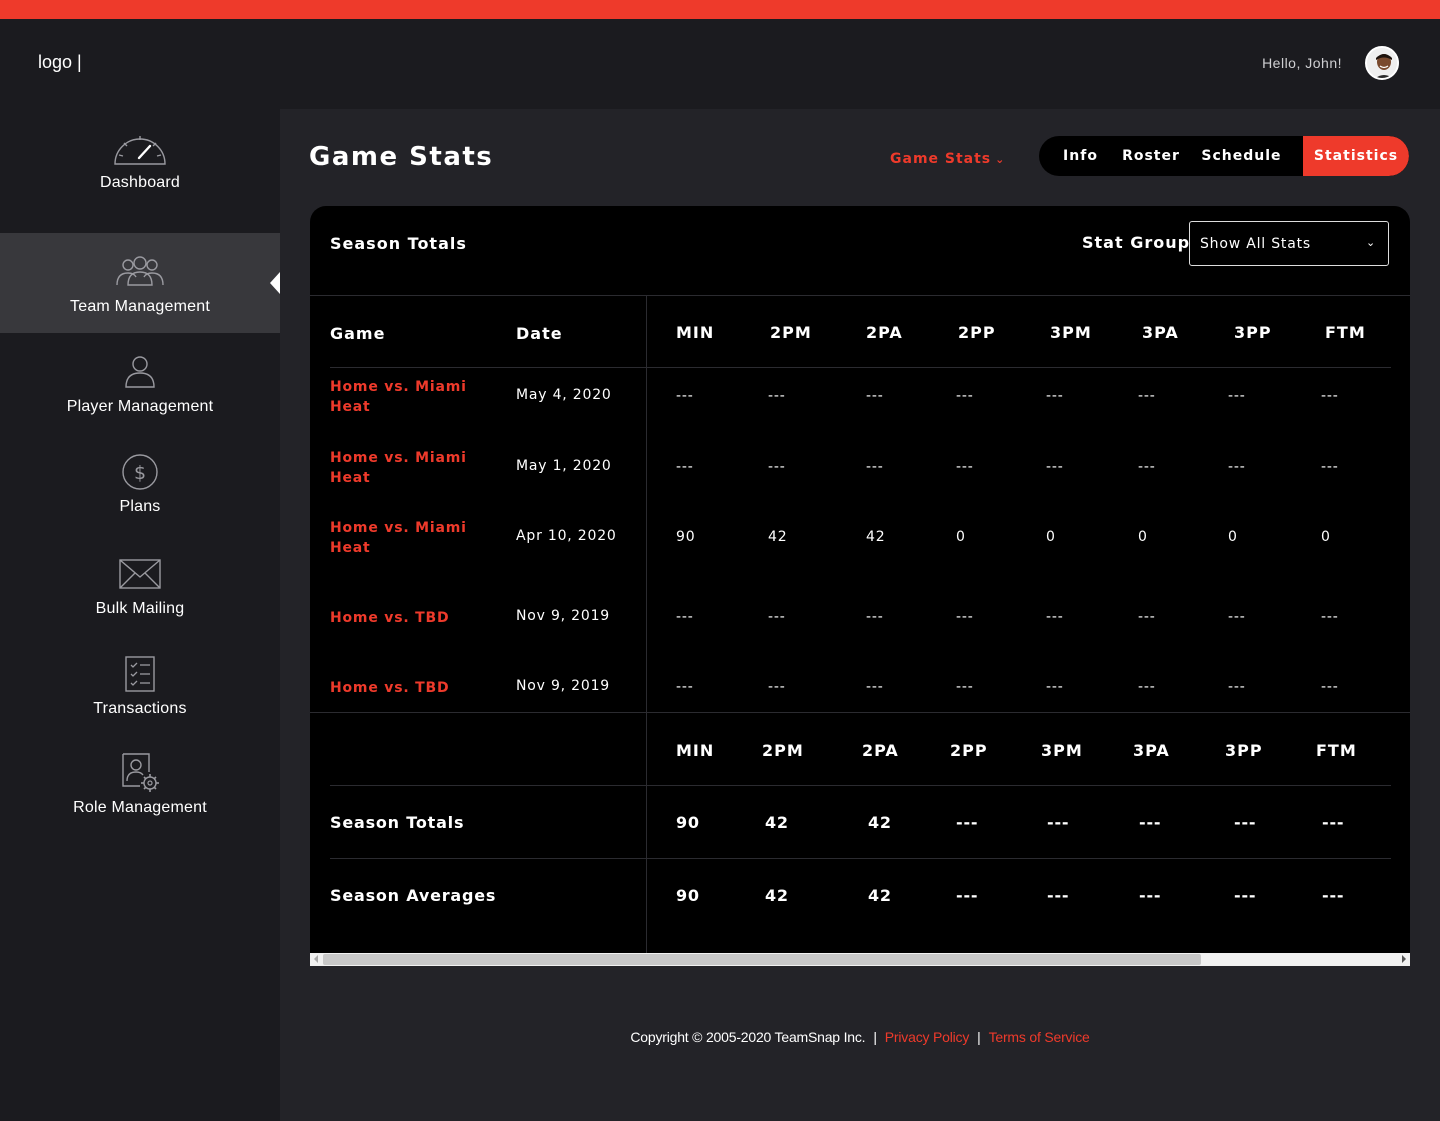 This screenshot has width=1440, height=1121. I want to click on stat-group-value: Show All Stats, so click(1255, 244).